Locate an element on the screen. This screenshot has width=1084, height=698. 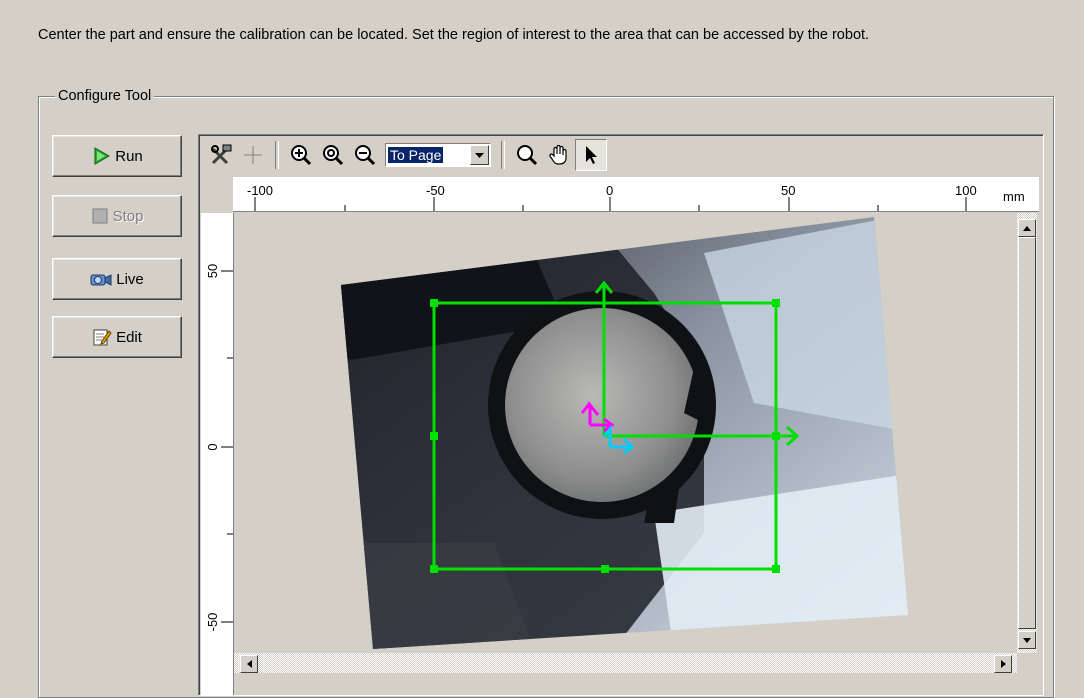
run-label: Run is located at coordinates (129, 156).